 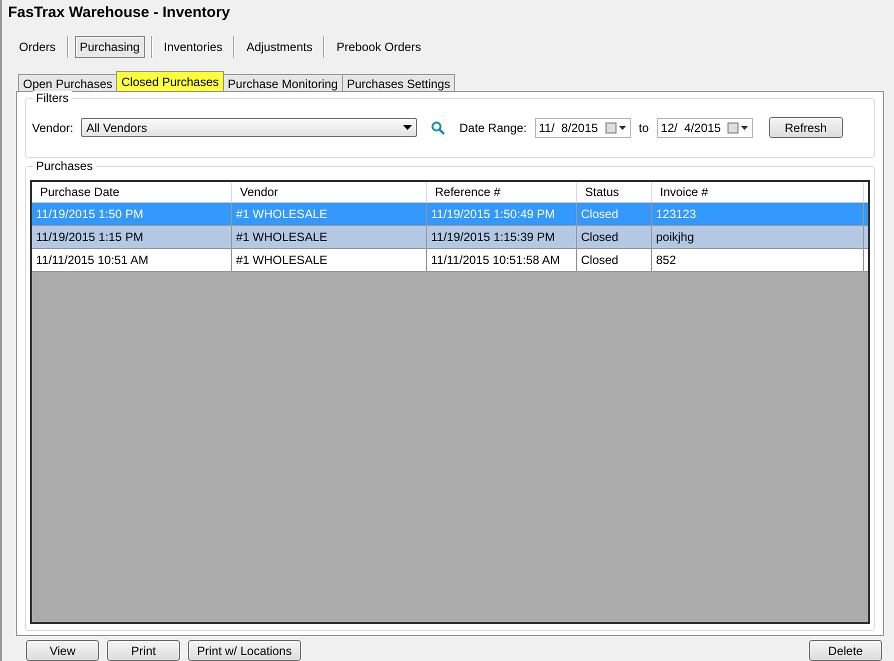 What do you see at coordinates (643, 127) in the screenshot?
I see `to-label: to` at bounding box center [643, 127].